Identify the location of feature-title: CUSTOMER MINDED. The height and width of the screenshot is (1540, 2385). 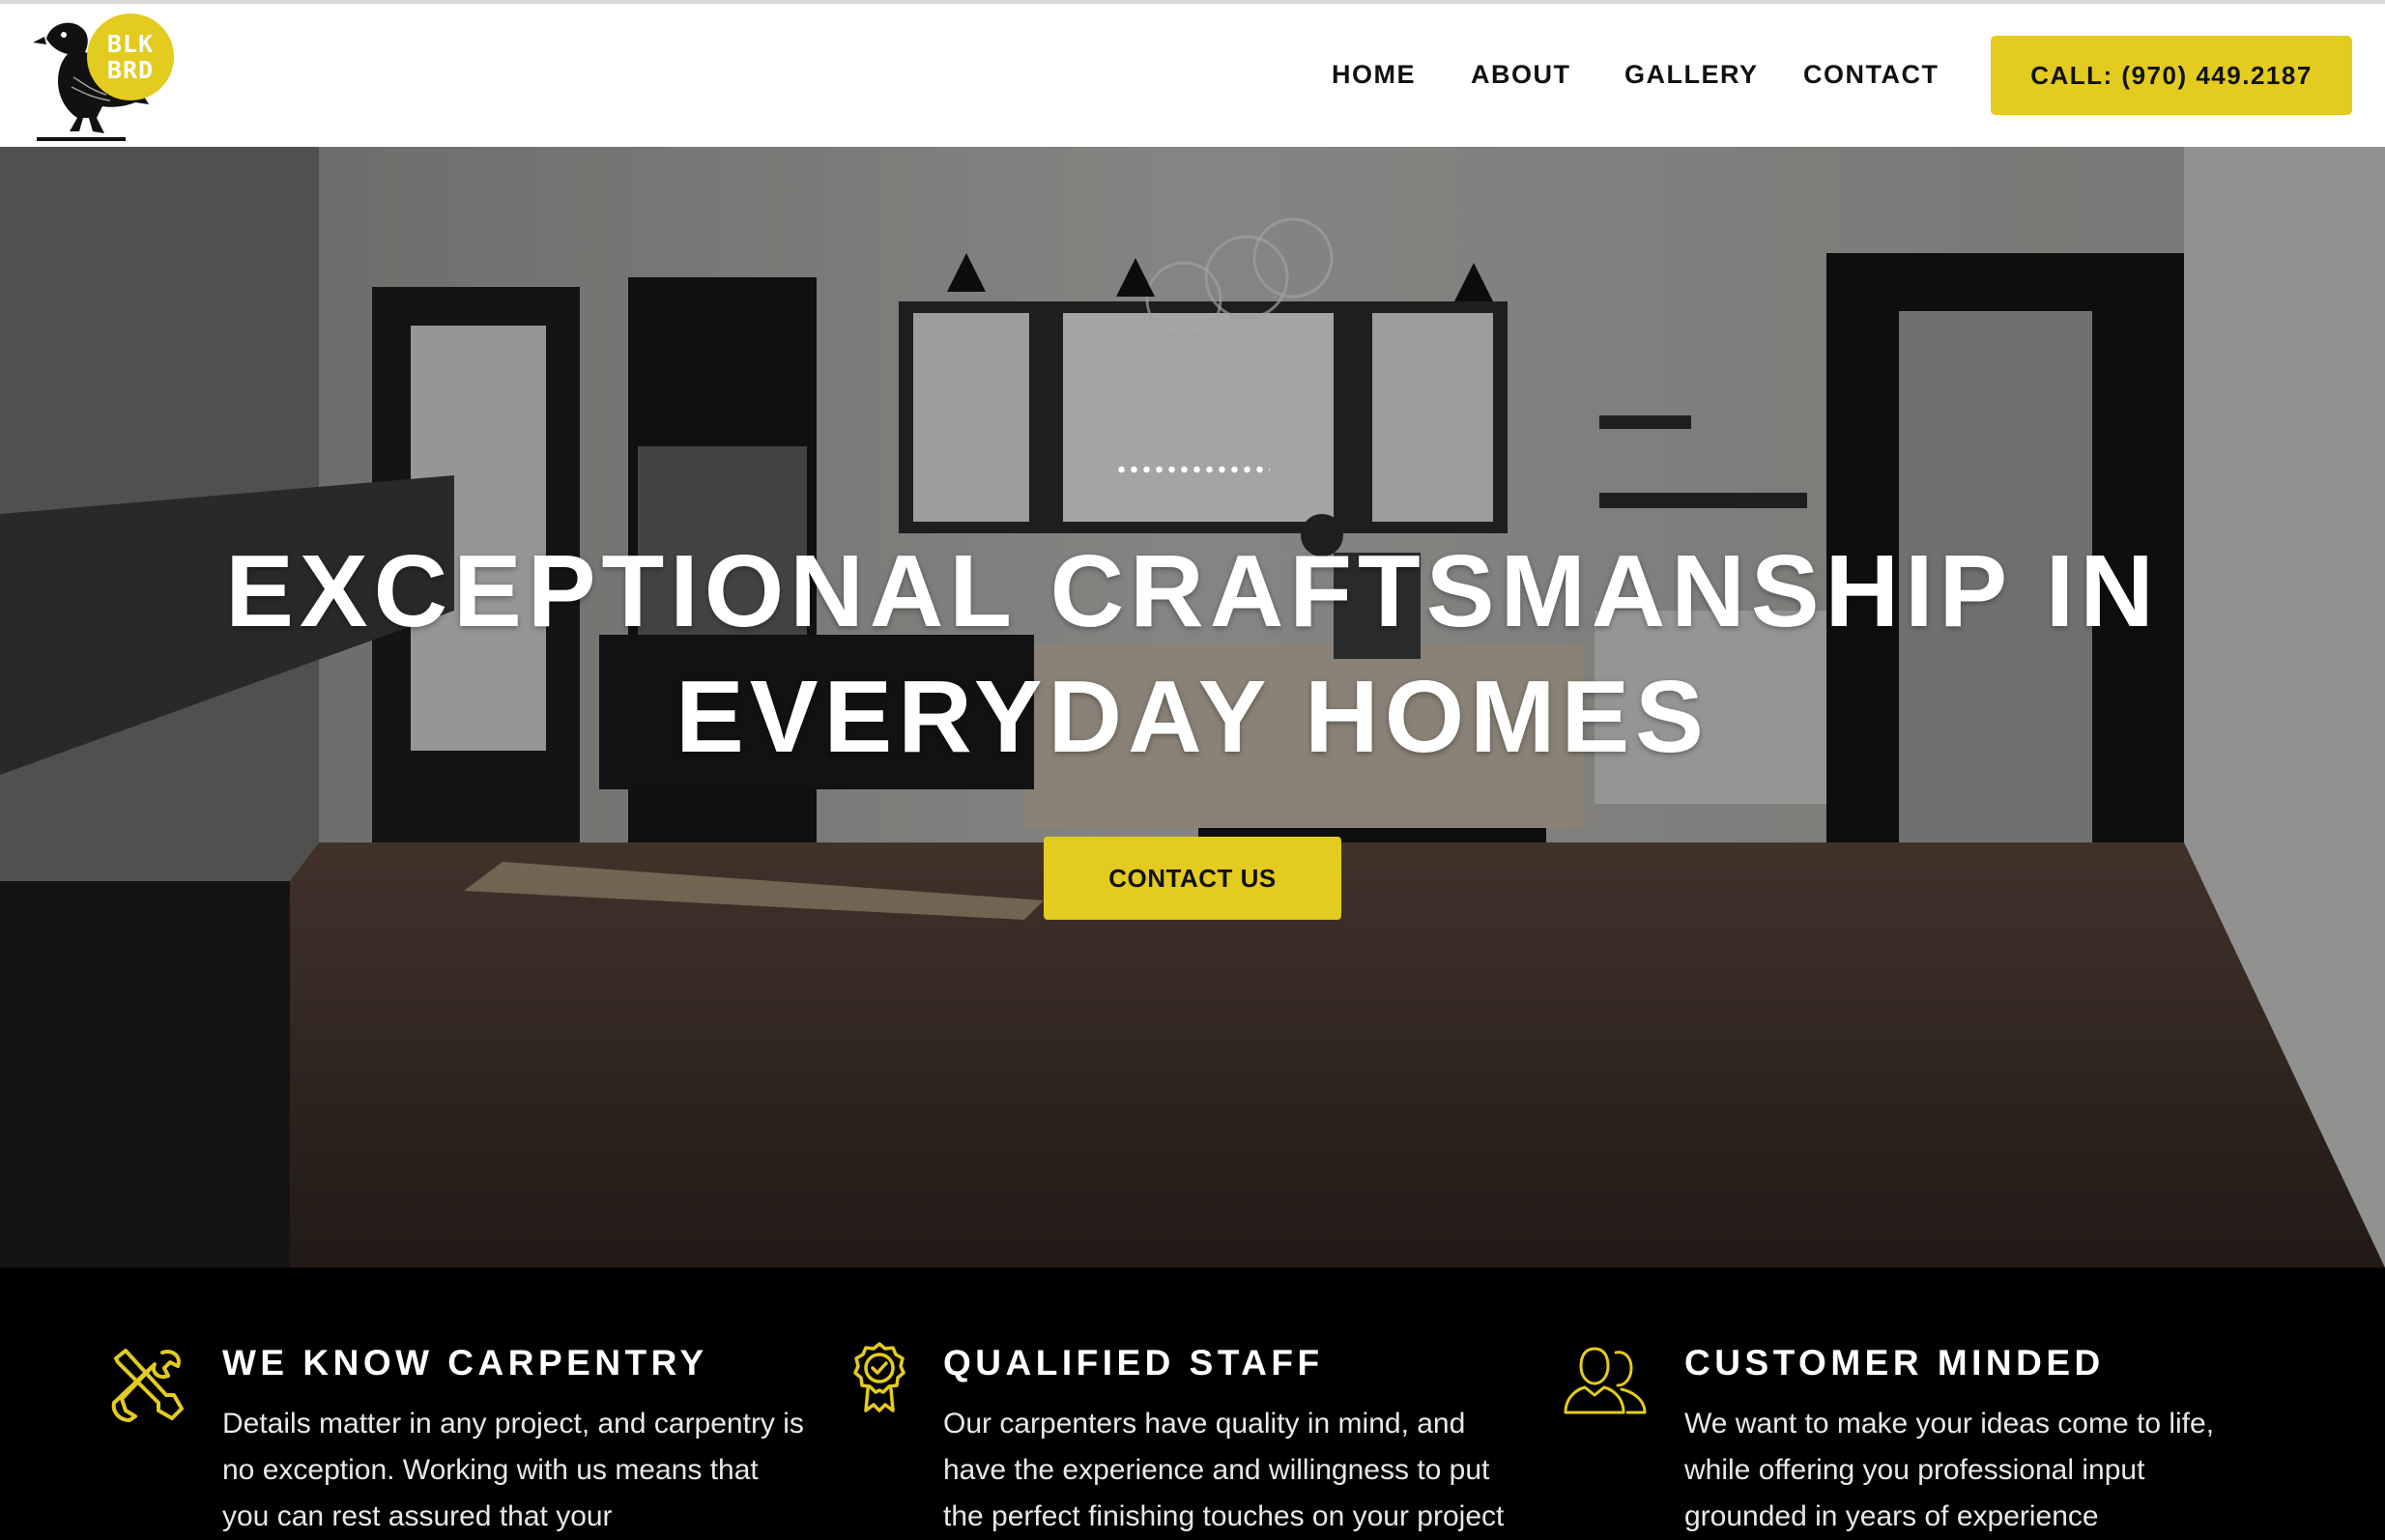
(1894, 1363).